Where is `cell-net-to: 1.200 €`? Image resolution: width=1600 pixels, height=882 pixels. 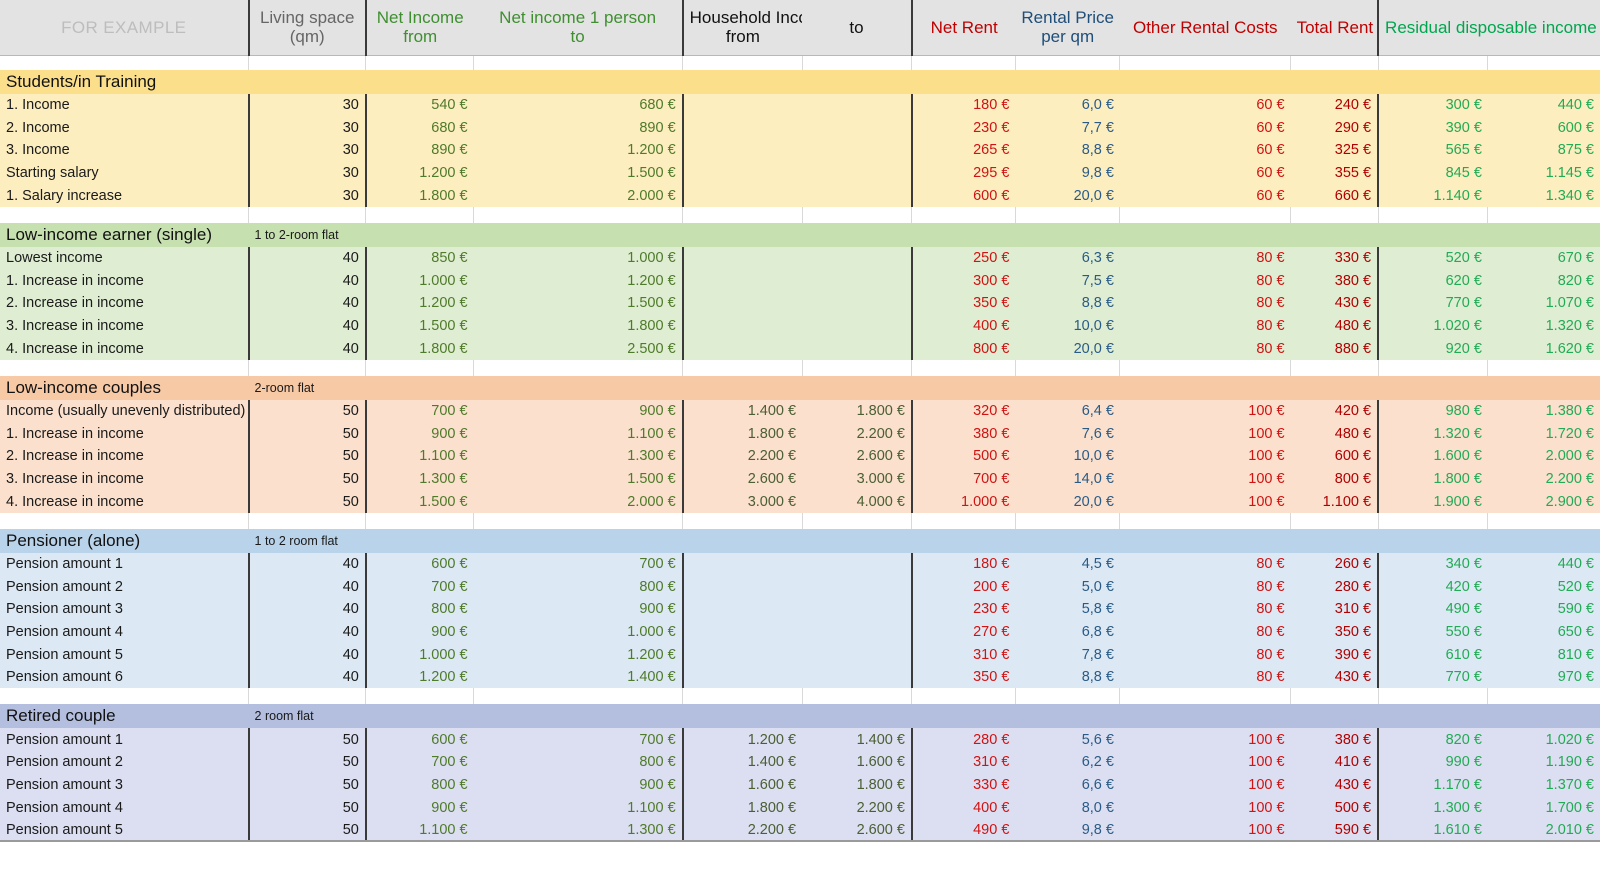
cell-net-to: 1.200 € is located at coordinates (578, 654).